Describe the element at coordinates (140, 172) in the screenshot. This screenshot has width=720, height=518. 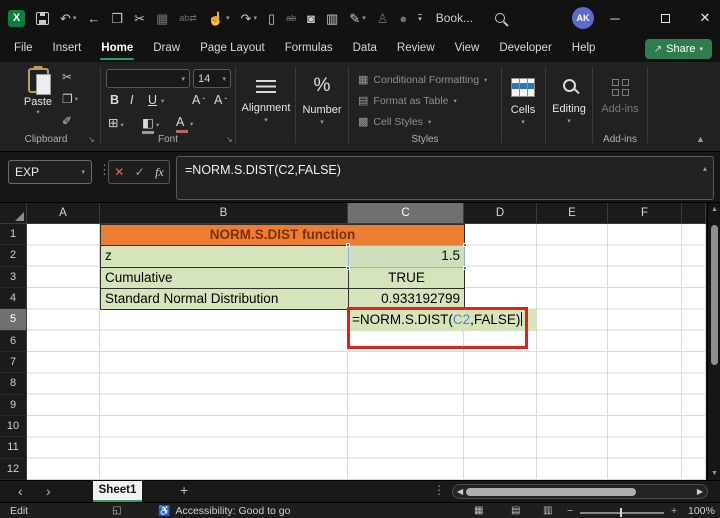
I see `enter-icon: ✓` at that location.